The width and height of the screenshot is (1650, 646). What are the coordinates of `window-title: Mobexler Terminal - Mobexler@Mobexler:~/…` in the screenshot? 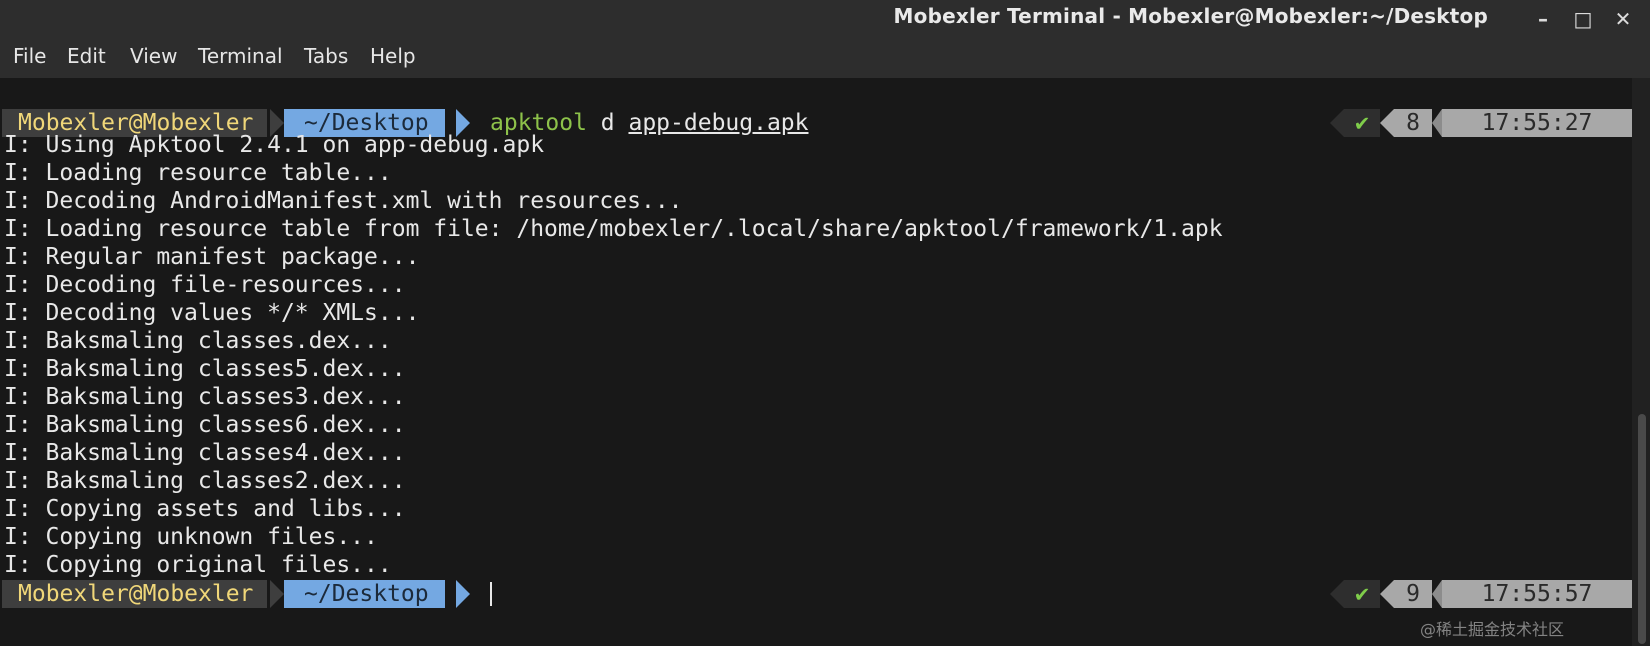 It's located at (1190, 16).